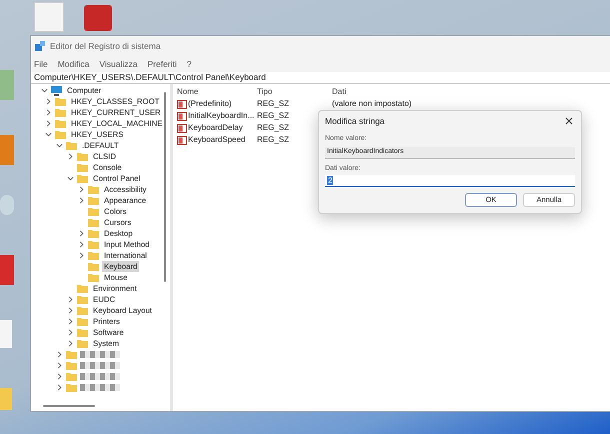 The image size is (610, 434). I want to click on value-data: (valore non impostato), so click(372, 104).